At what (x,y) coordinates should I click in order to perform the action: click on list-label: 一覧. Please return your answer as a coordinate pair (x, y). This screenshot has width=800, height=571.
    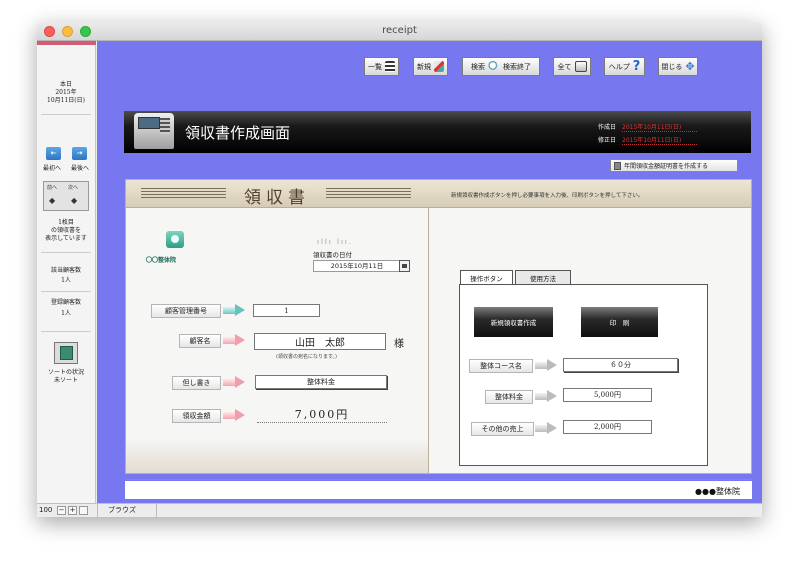
    Looking at the image, I should click on (375, 66).